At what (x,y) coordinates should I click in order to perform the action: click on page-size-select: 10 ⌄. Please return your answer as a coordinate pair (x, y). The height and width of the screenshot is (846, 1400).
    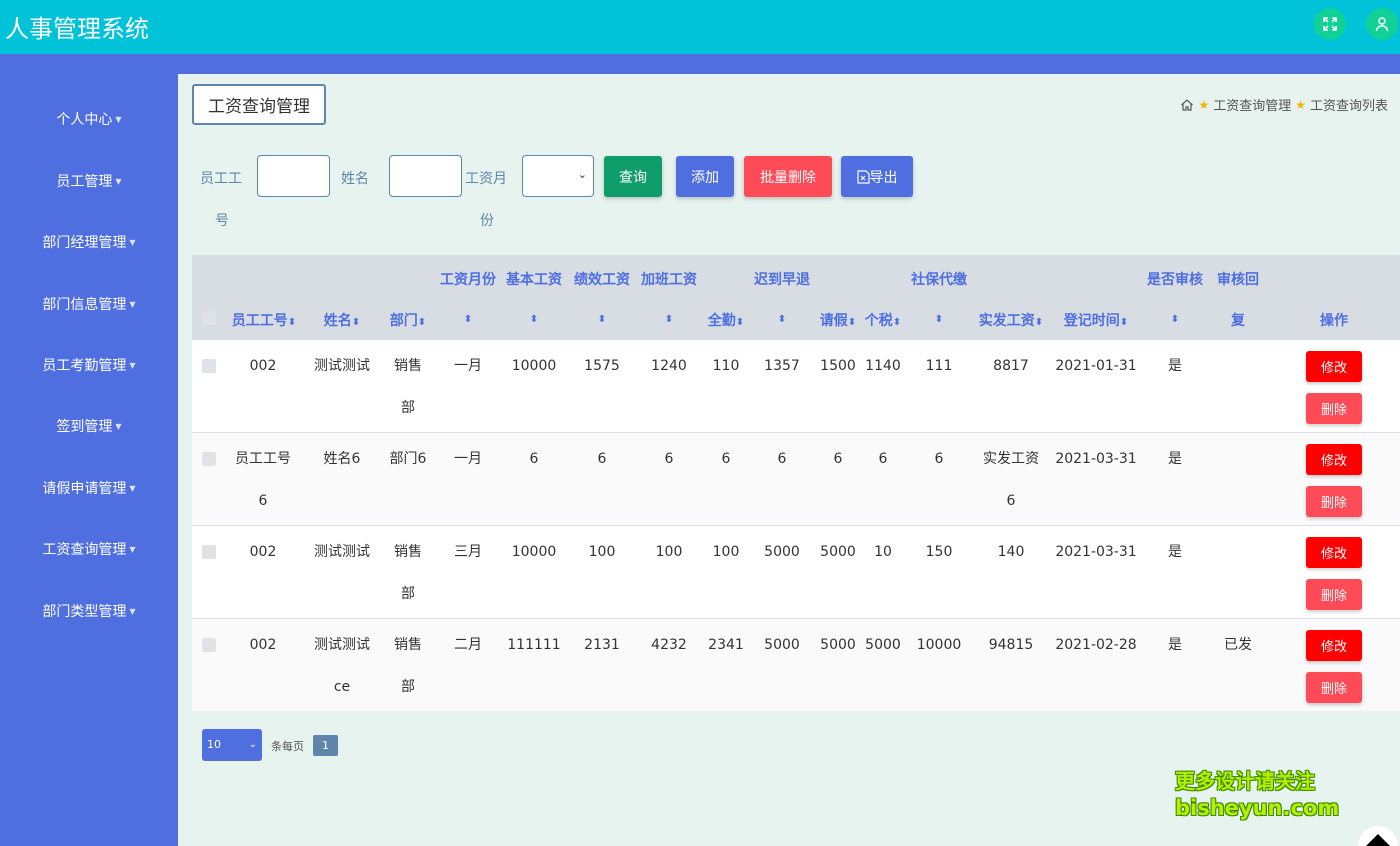
    Looking at the image, I should click on (232, 745).